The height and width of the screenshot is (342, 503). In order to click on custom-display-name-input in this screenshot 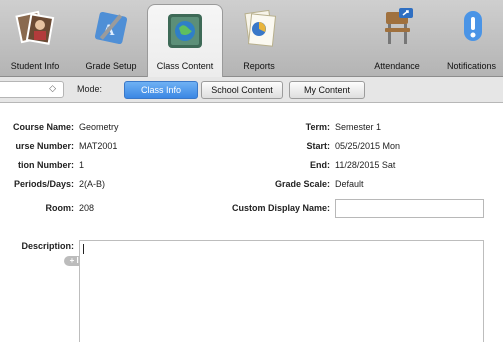, I will do `click(409, 208)`.